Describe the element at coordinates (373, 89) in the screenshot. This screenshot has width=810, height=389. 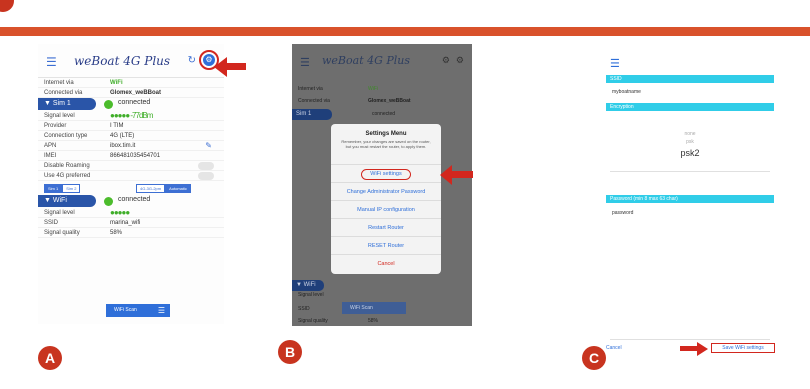
I see `bg-value: WiFi` at that location.